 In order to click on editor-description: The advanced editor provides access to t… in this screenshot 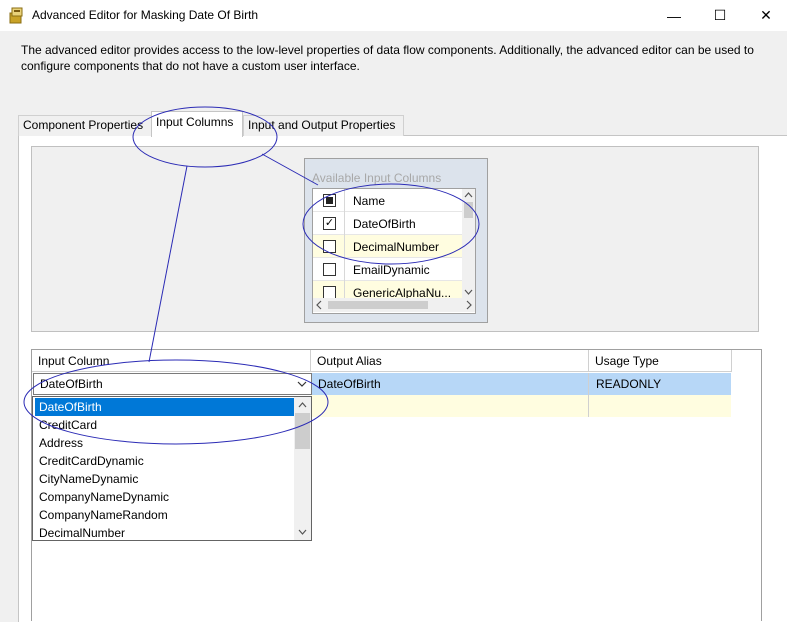, I will do `click(387, 58)`.